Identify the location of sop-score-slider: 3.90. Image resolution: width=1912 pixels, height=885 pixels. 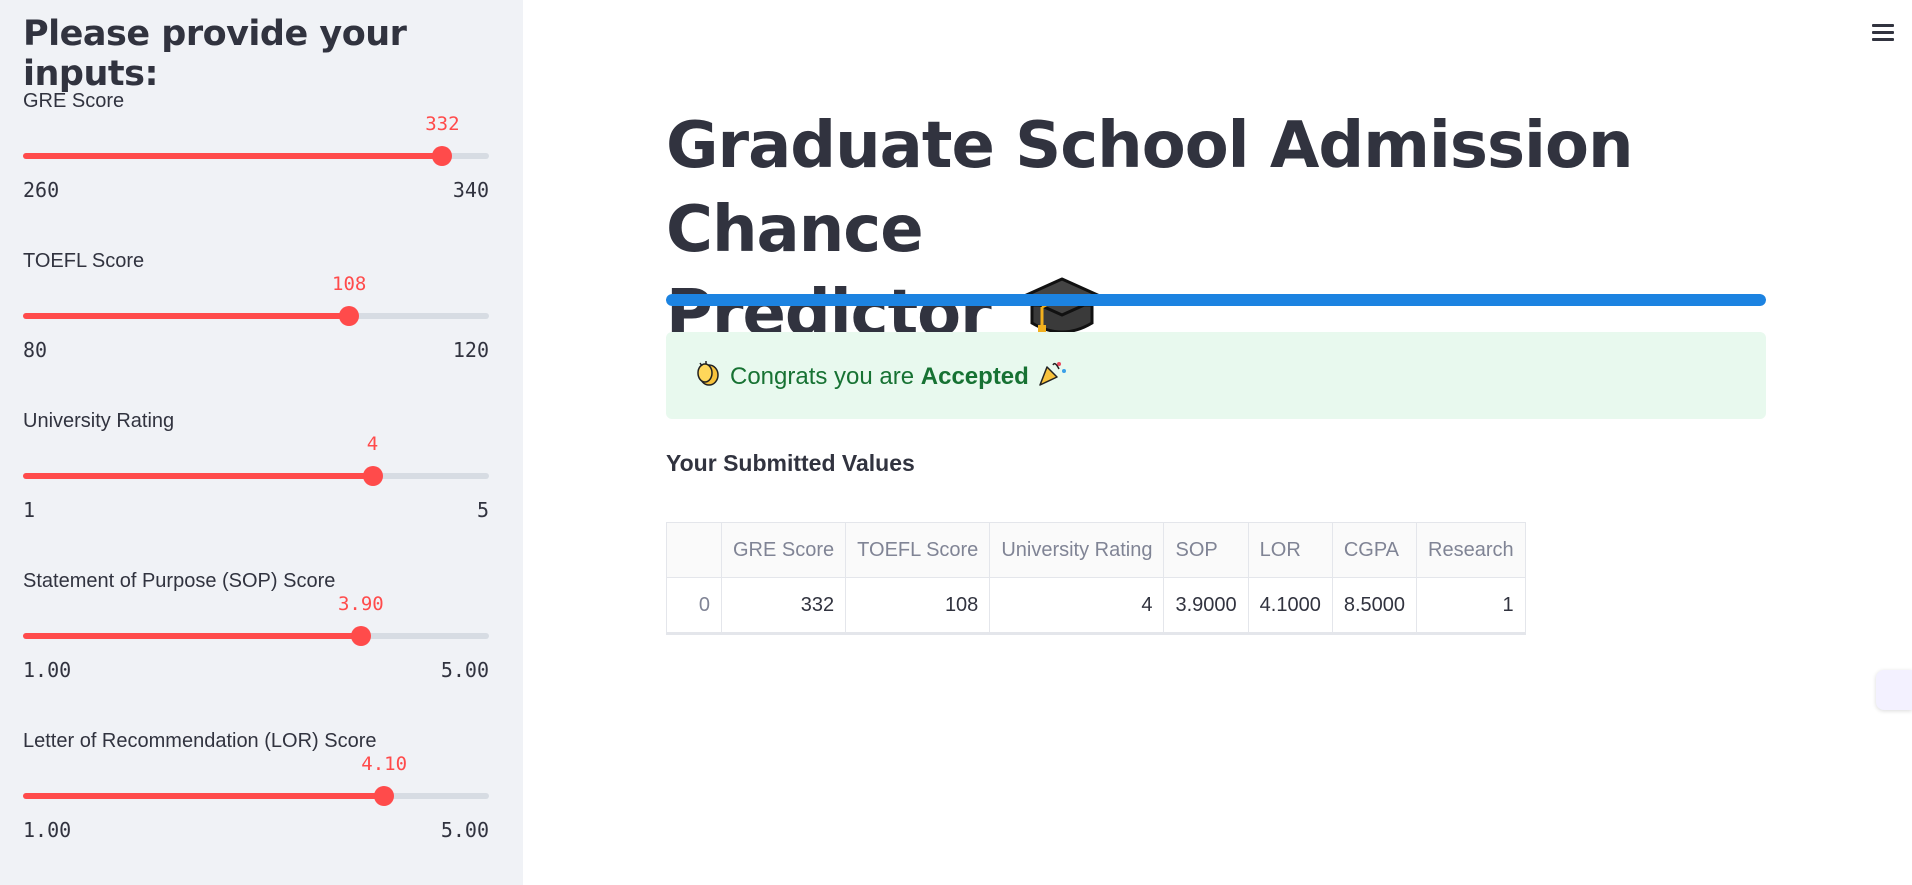
(256, 619).